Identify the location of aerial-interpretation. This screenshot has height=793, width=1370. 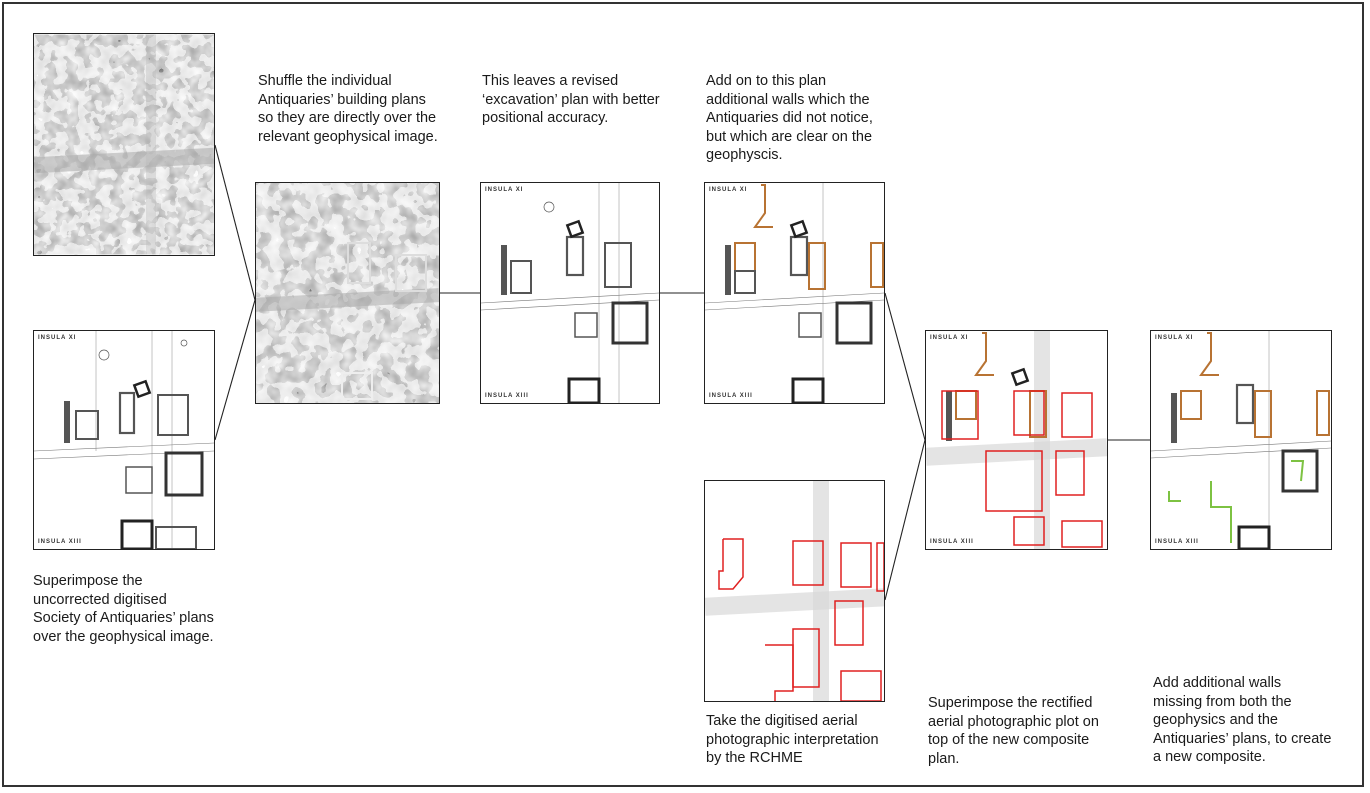
(794, 591).